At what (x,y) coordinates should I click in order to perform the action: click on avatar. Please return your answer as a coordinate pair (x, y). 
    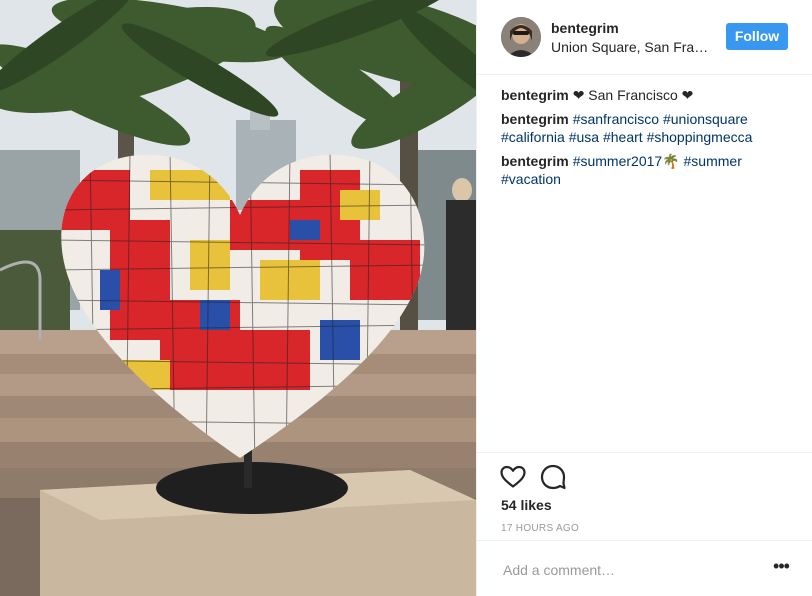
    Looking at the image, I should click on (521, 37).